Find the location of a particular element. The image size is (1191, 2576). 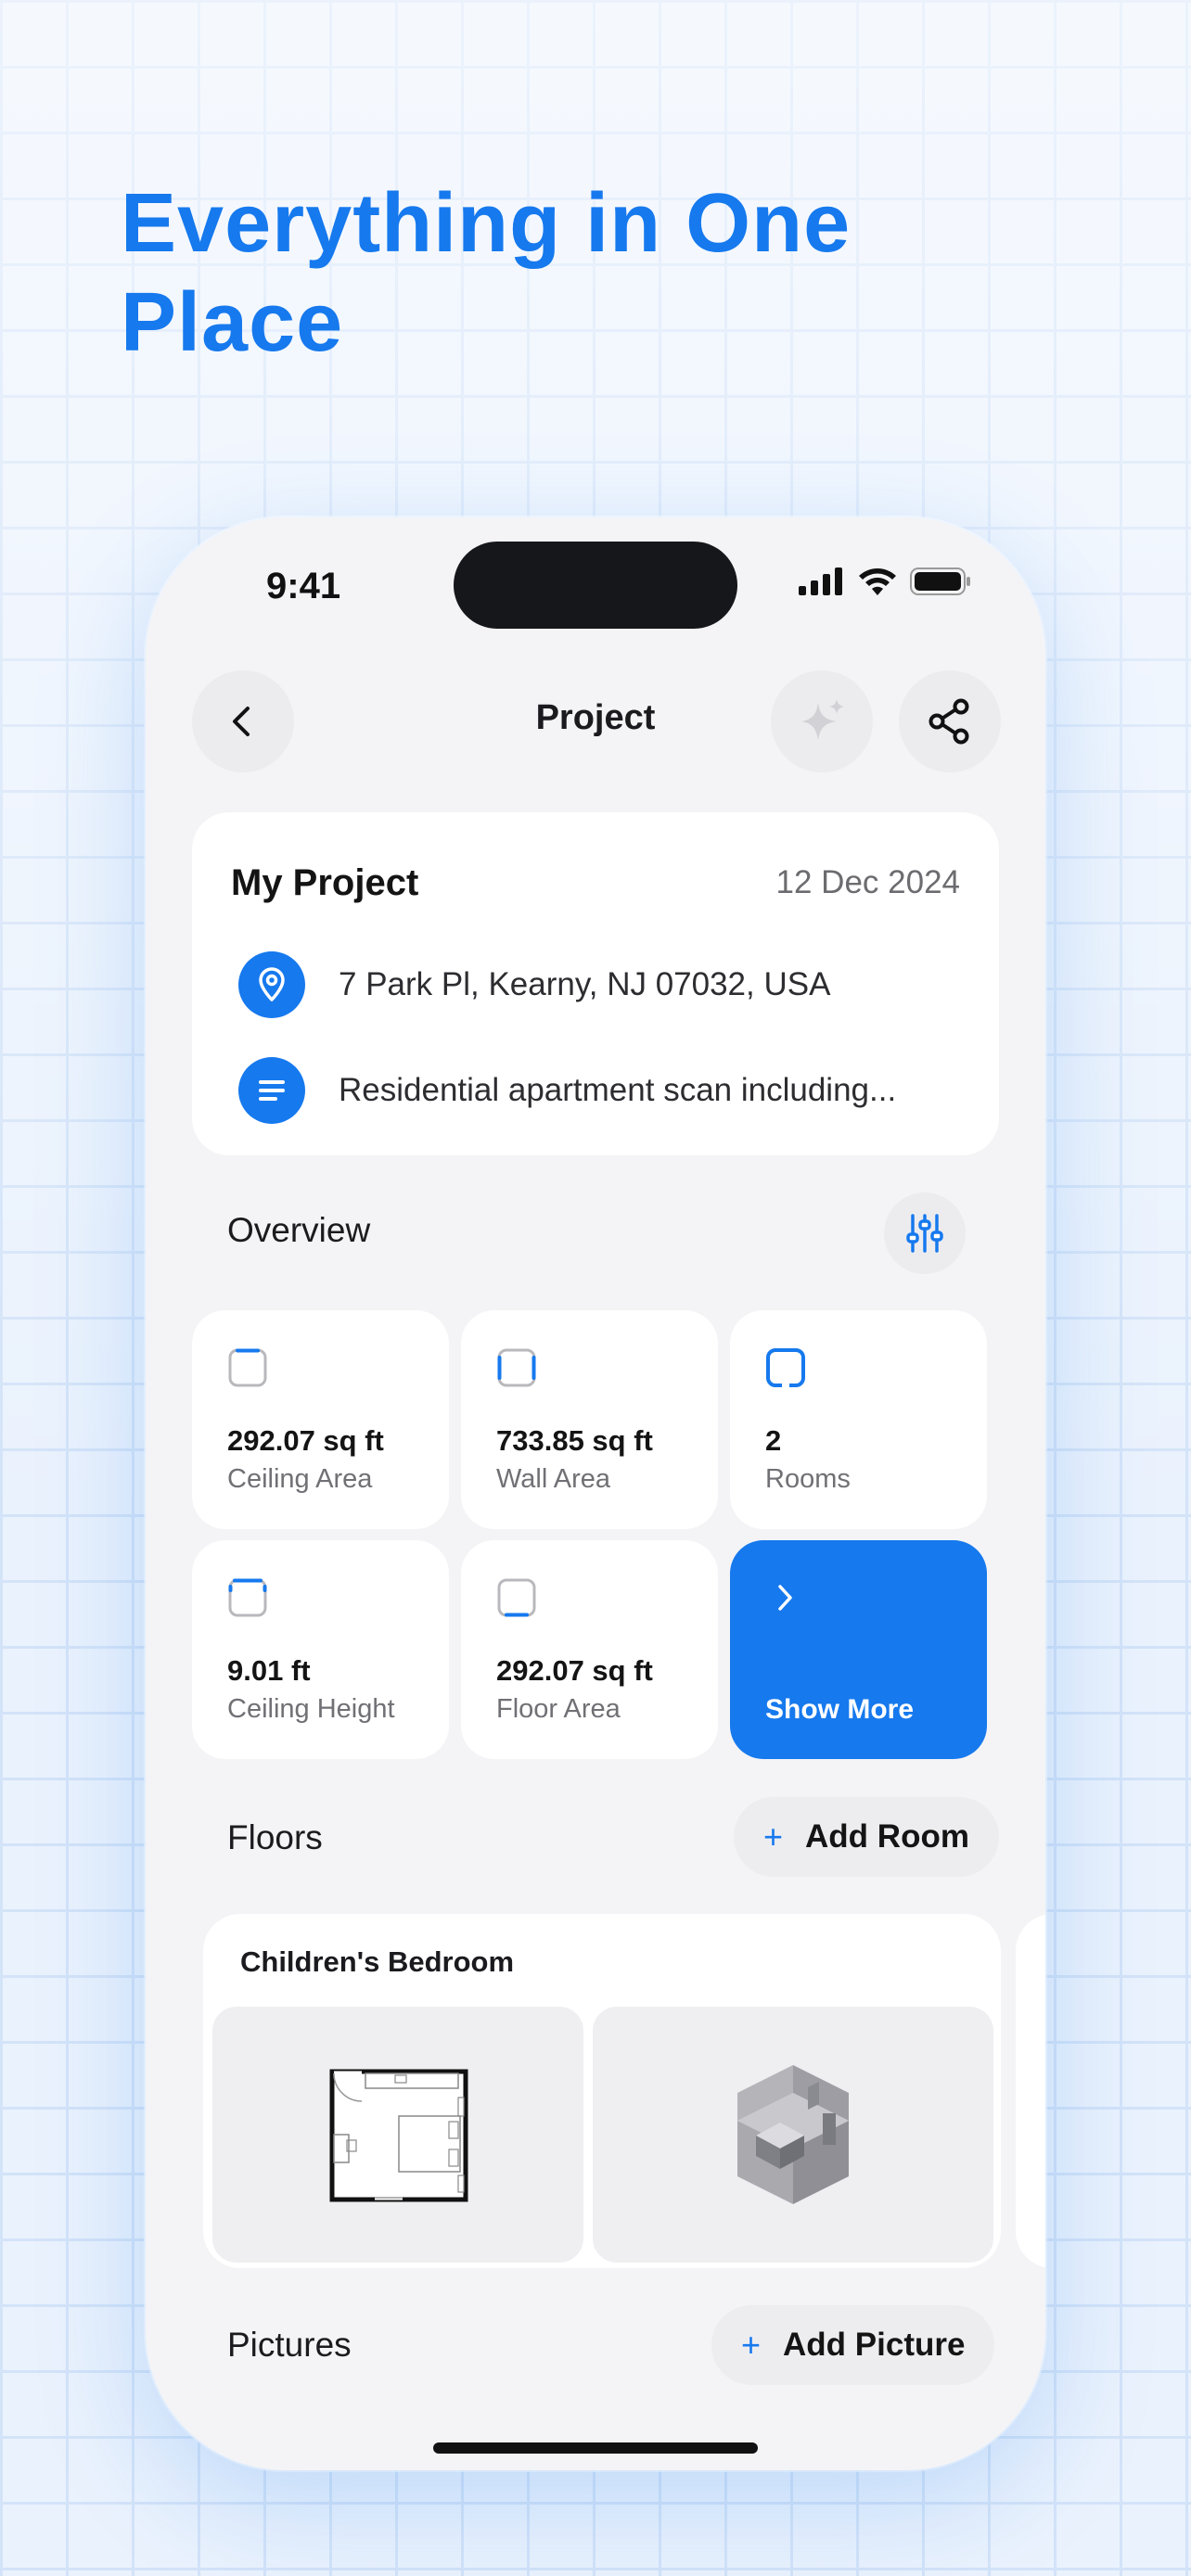

ceiling-height-icon is located at coordinates (248, 1598).